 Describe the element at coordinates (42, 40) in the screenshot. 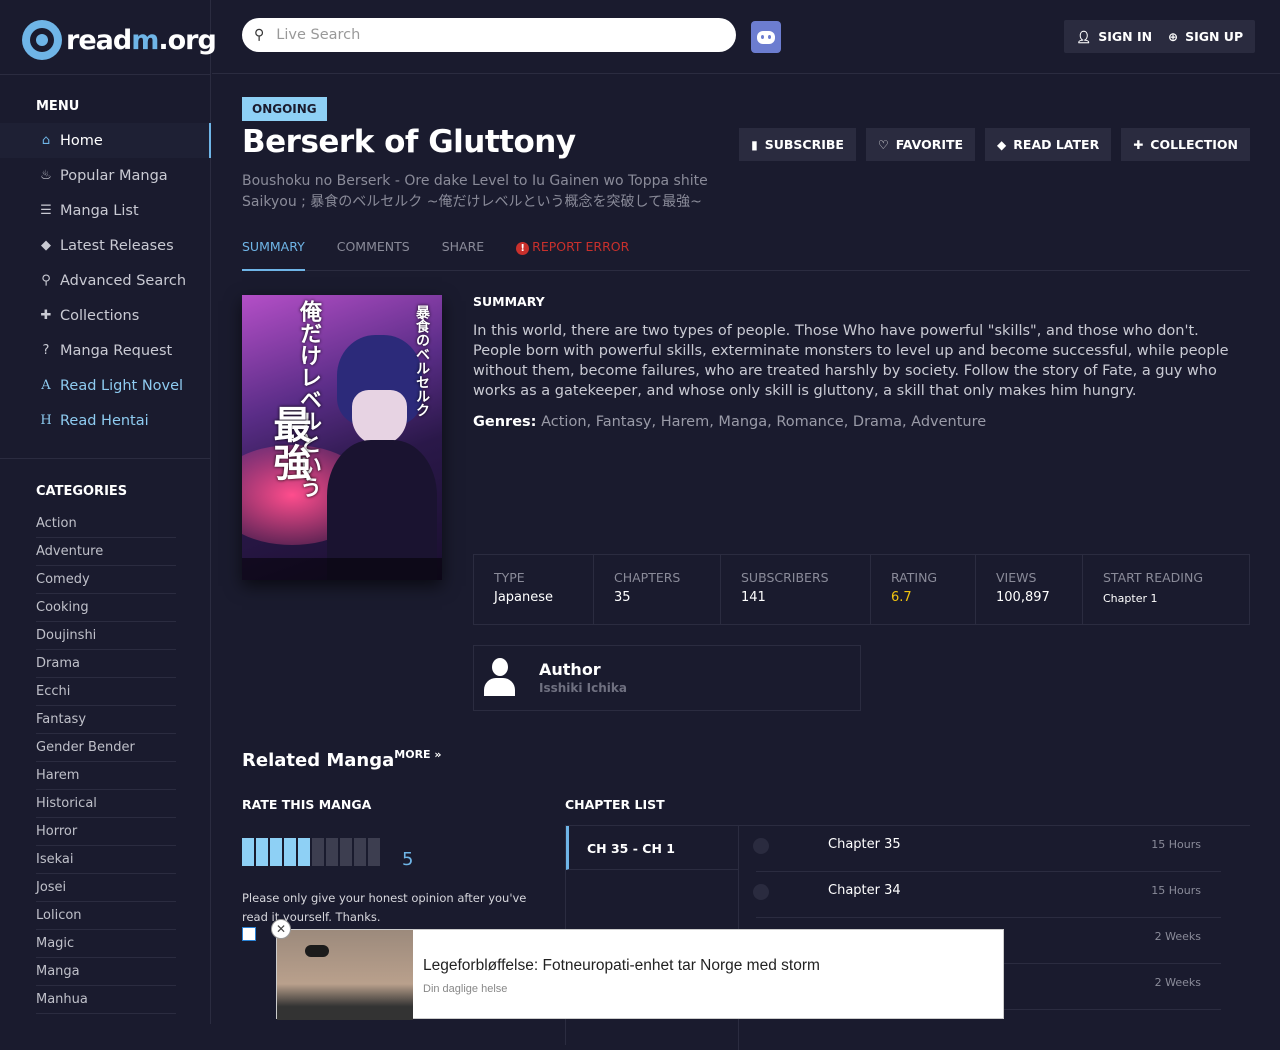

I see `logo-icon` at that location.